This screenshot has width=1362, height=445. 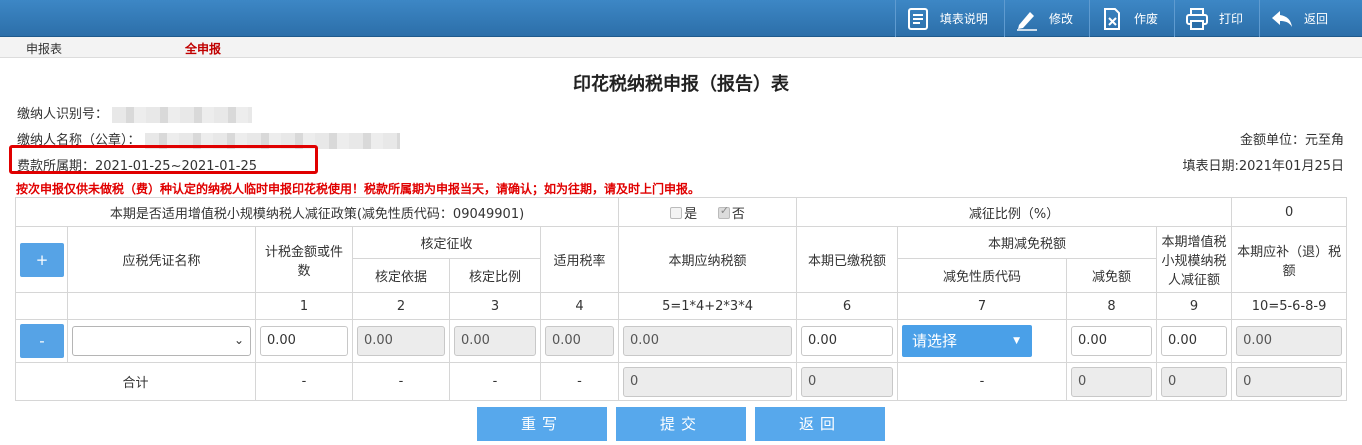 I want to click on no-checkbox, so click(x=723, y=211).